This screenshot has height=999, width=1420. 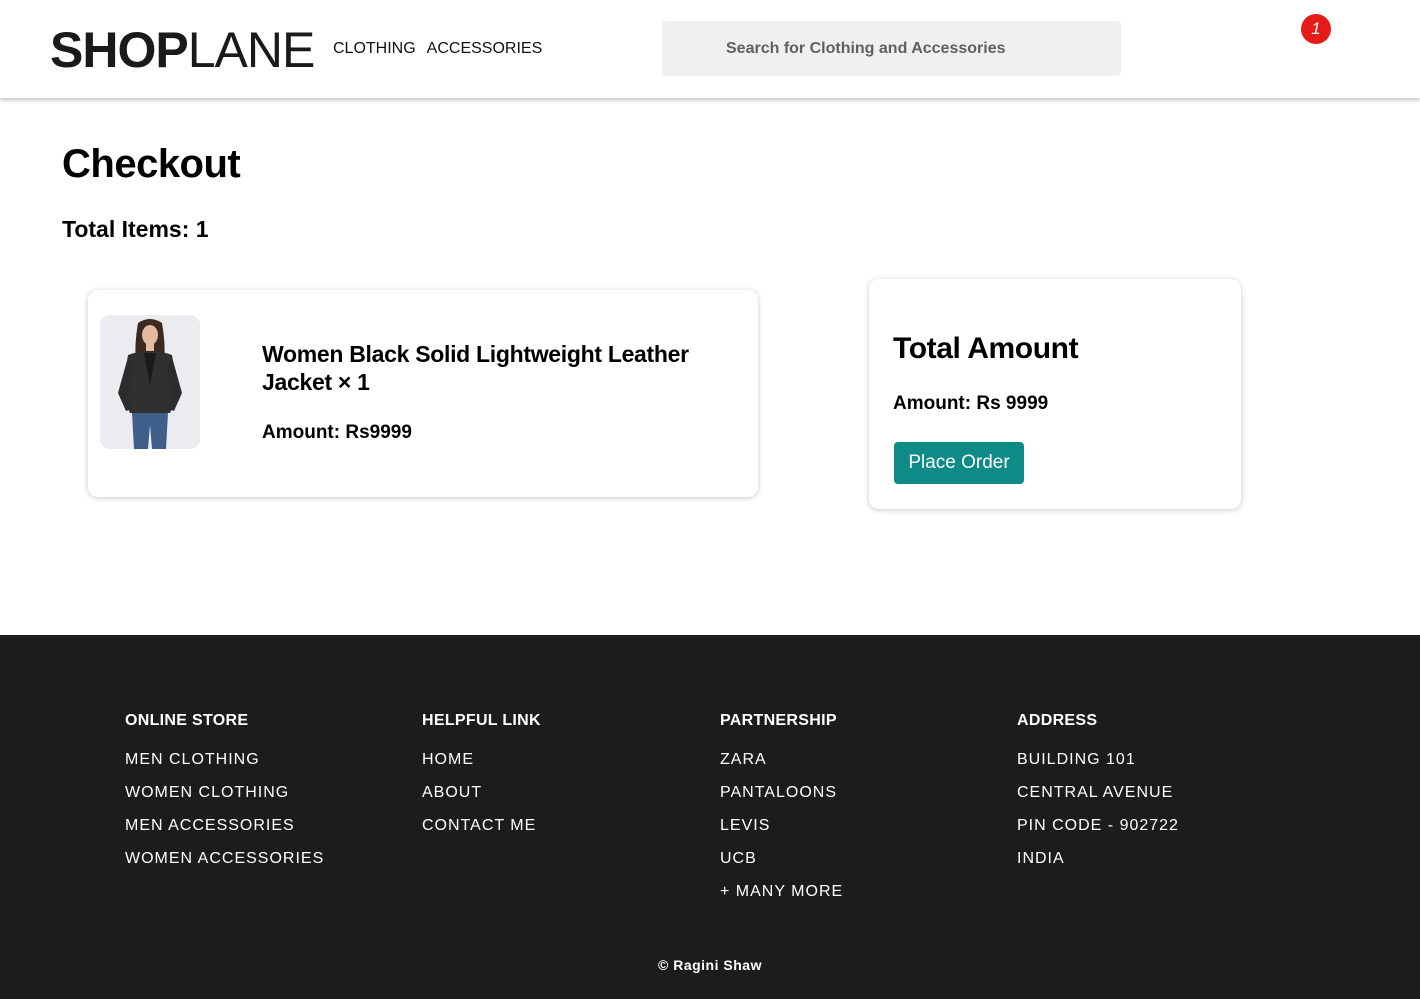 I want to click on shoplane-logo: SHOPLANE, so click(x=183, y=50).